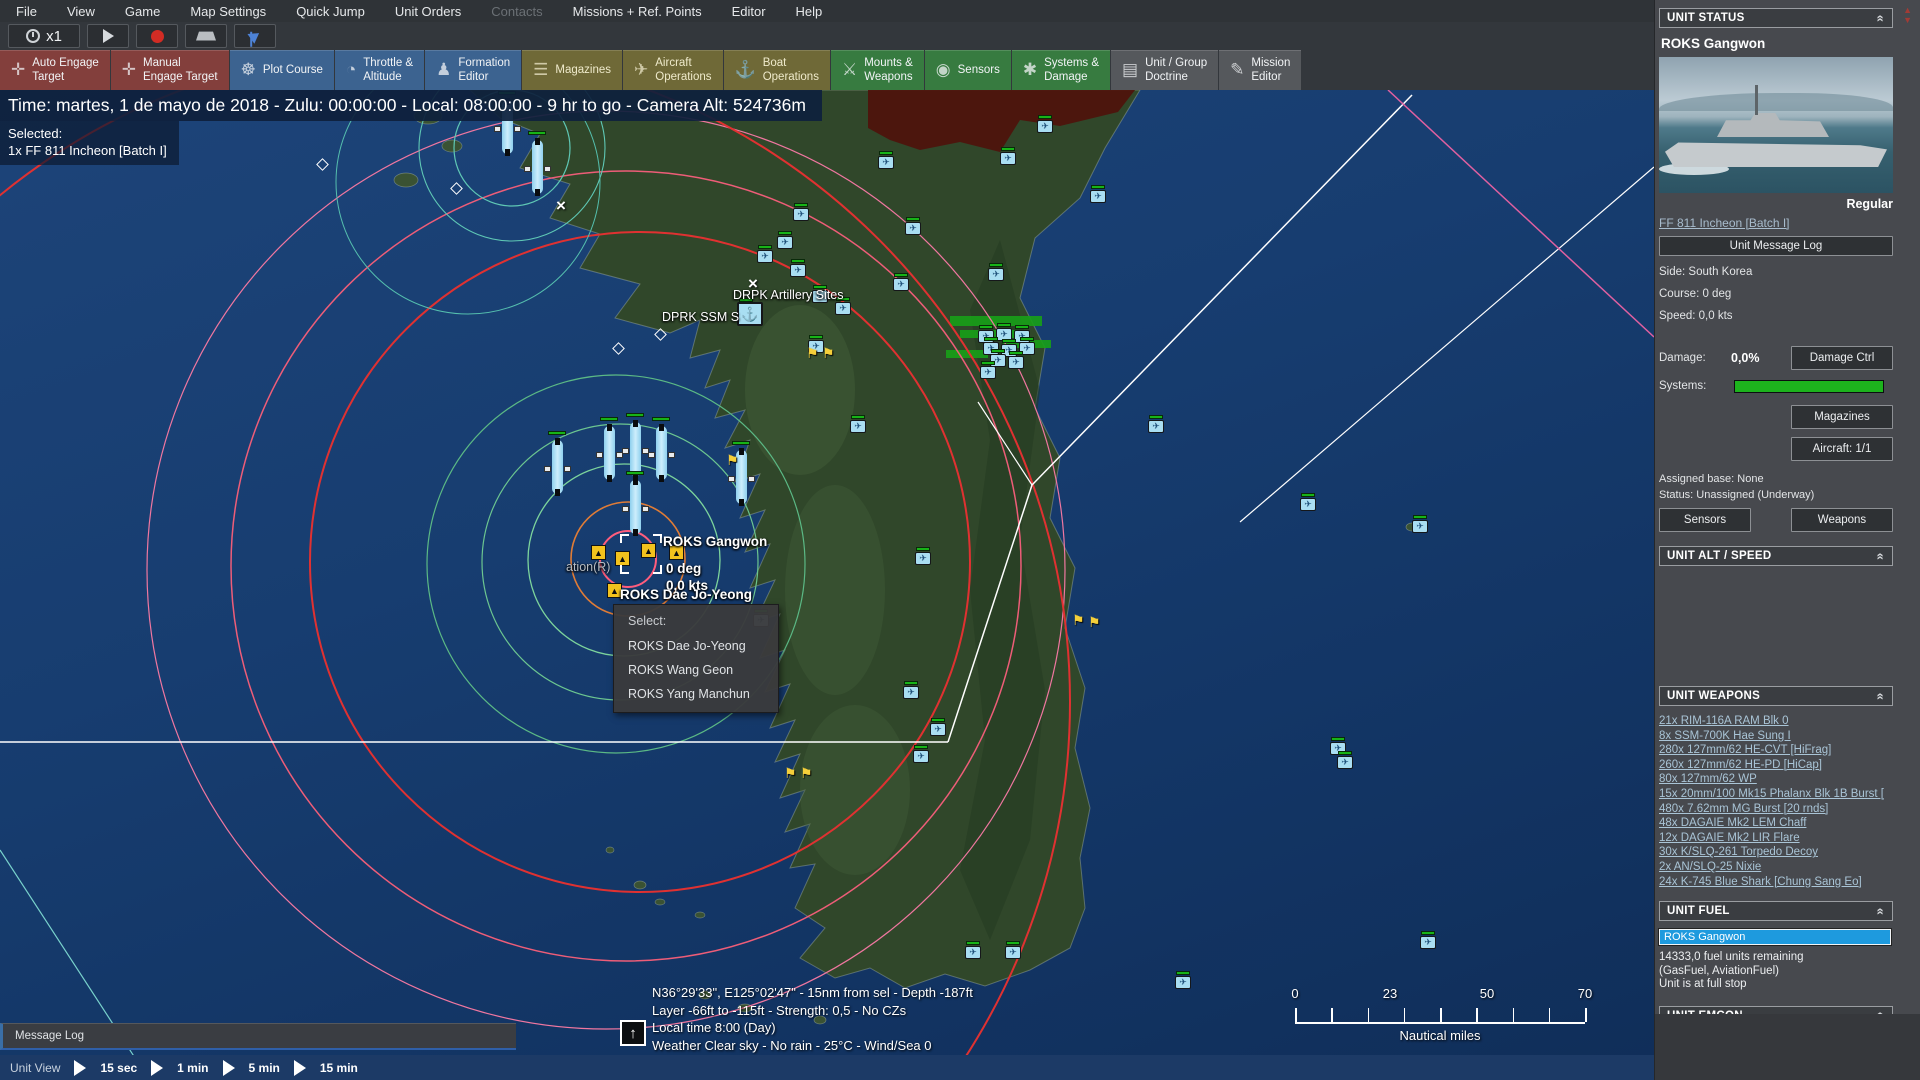  Describe the element at coordinates (1842, 417) in the screenshot. I see `magazines-button: Magazines` at that location.